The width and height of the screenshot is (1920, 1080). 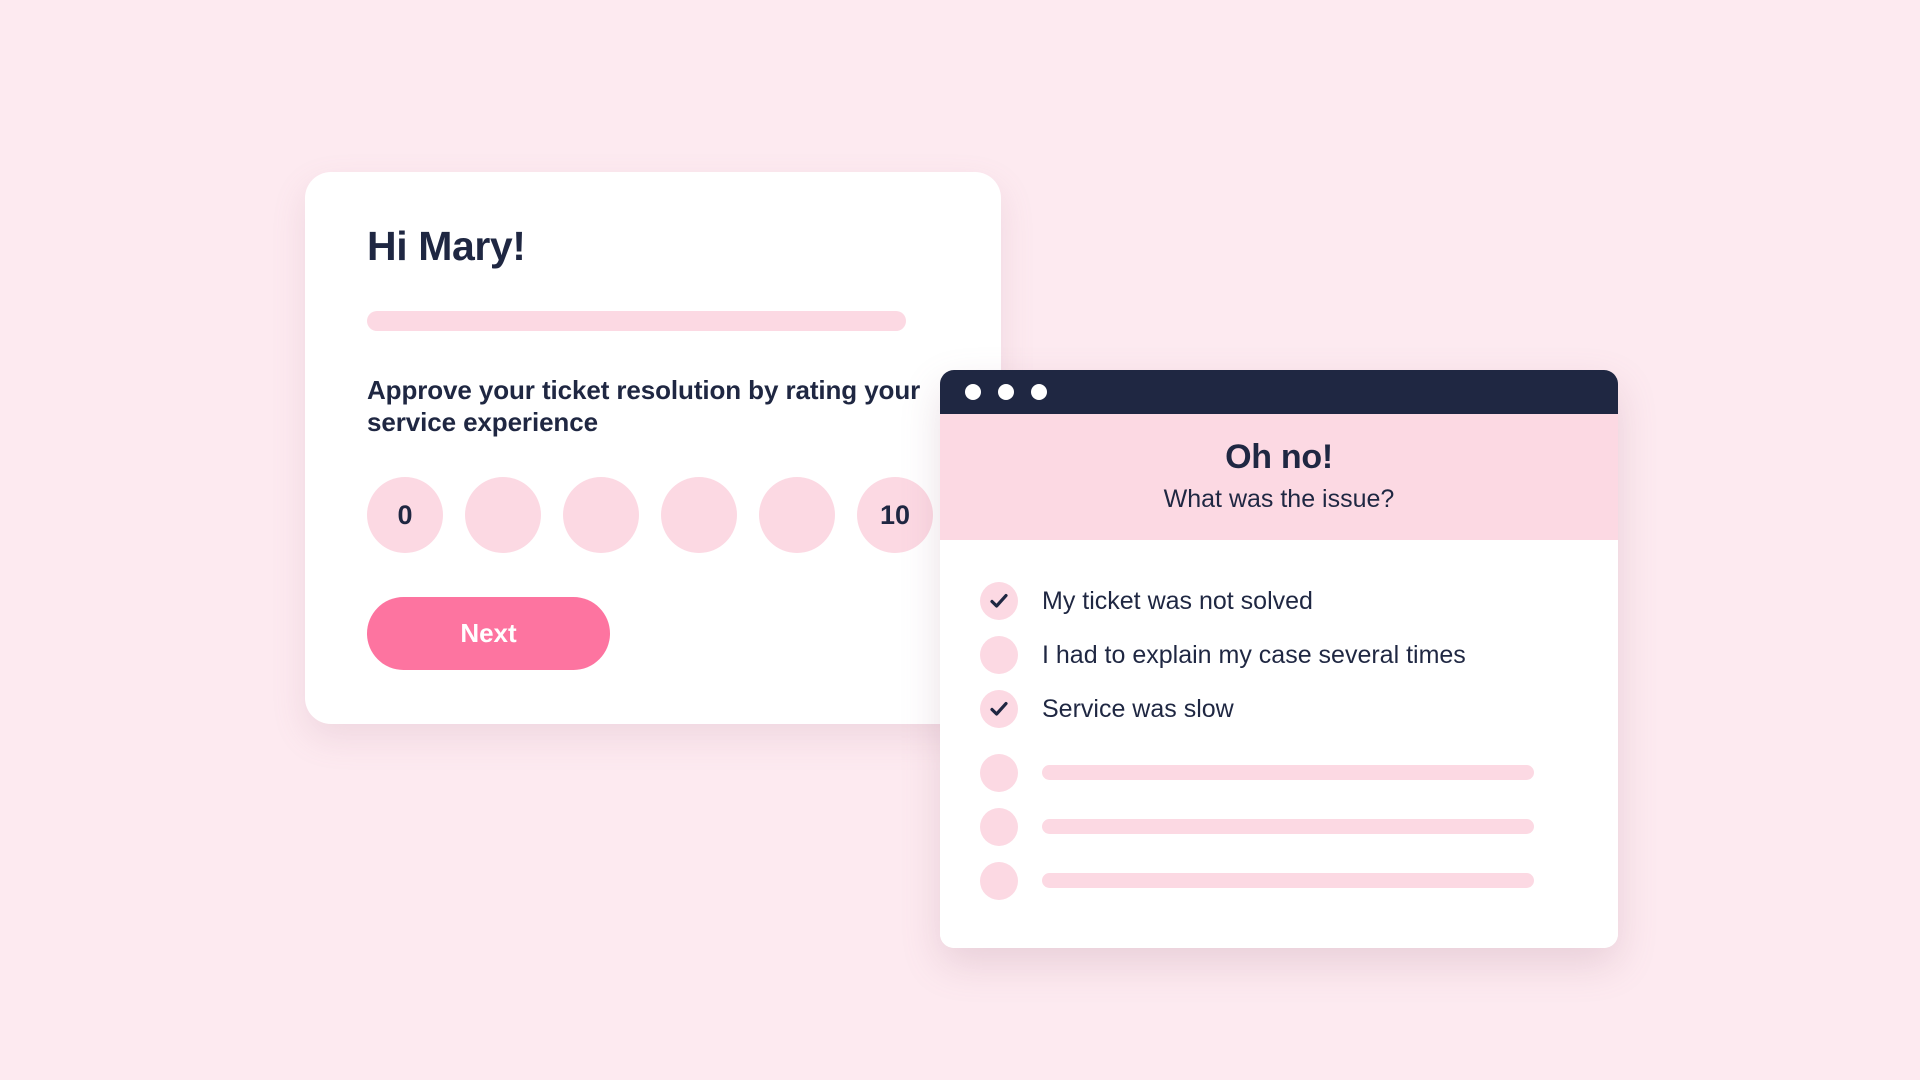 I want to click on greeting-heading: Hi Mary!, so click(x=446, y=246).